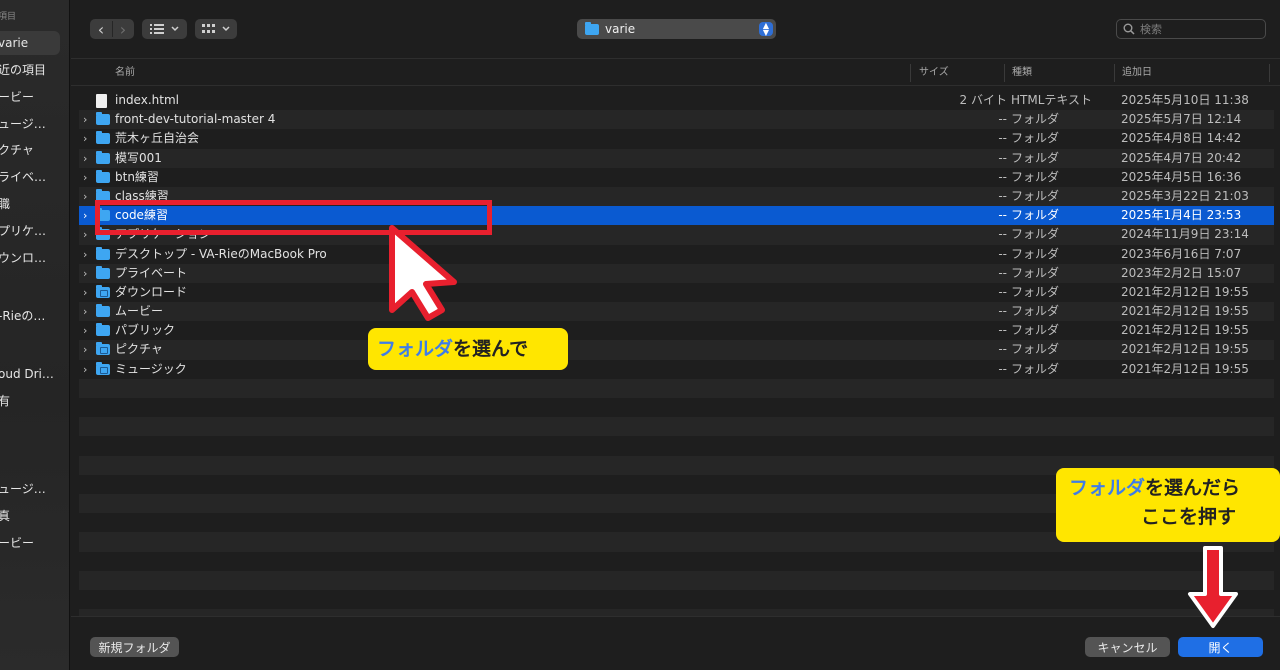  What do you see at coordinates (1220, 647) in the screenshot?
I see `open-button: 開く` at bounding box center [1220, 647].